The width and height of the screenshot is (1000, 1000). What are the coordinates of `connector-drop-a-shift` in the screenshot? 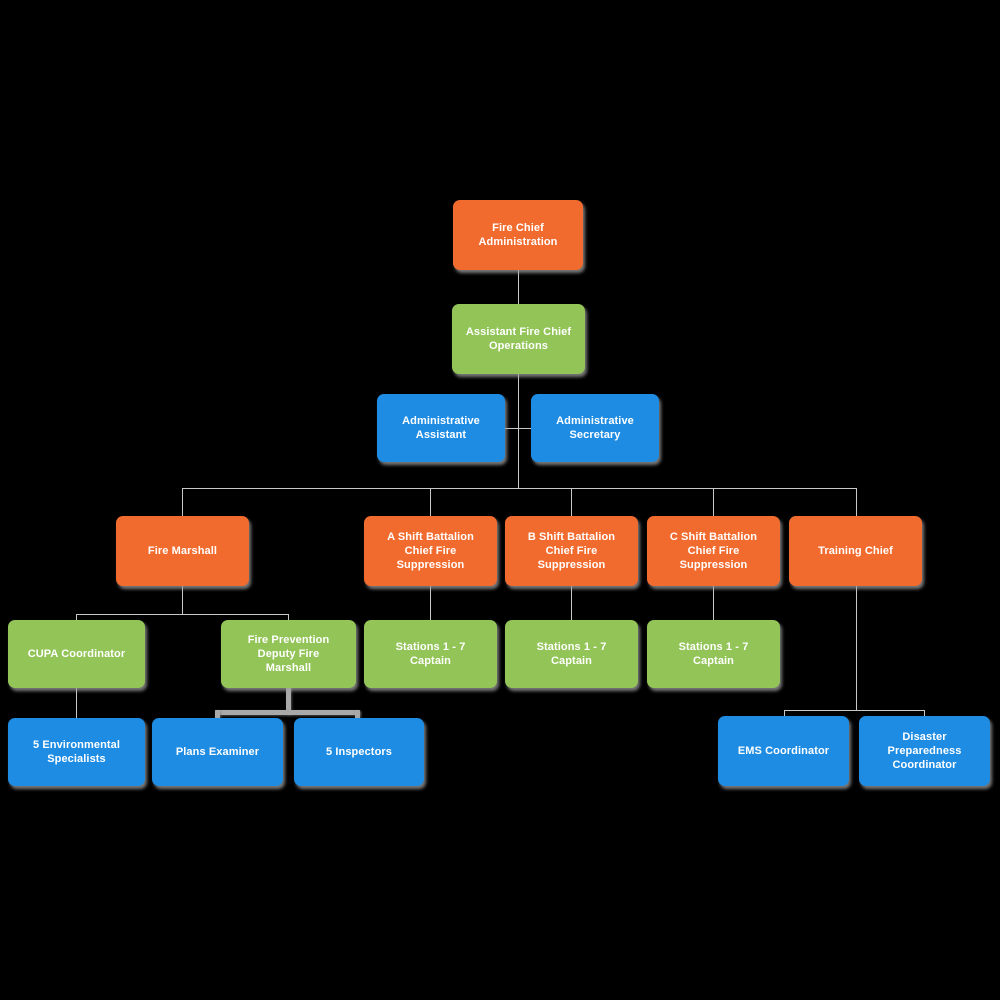 It's located at (430, 502).